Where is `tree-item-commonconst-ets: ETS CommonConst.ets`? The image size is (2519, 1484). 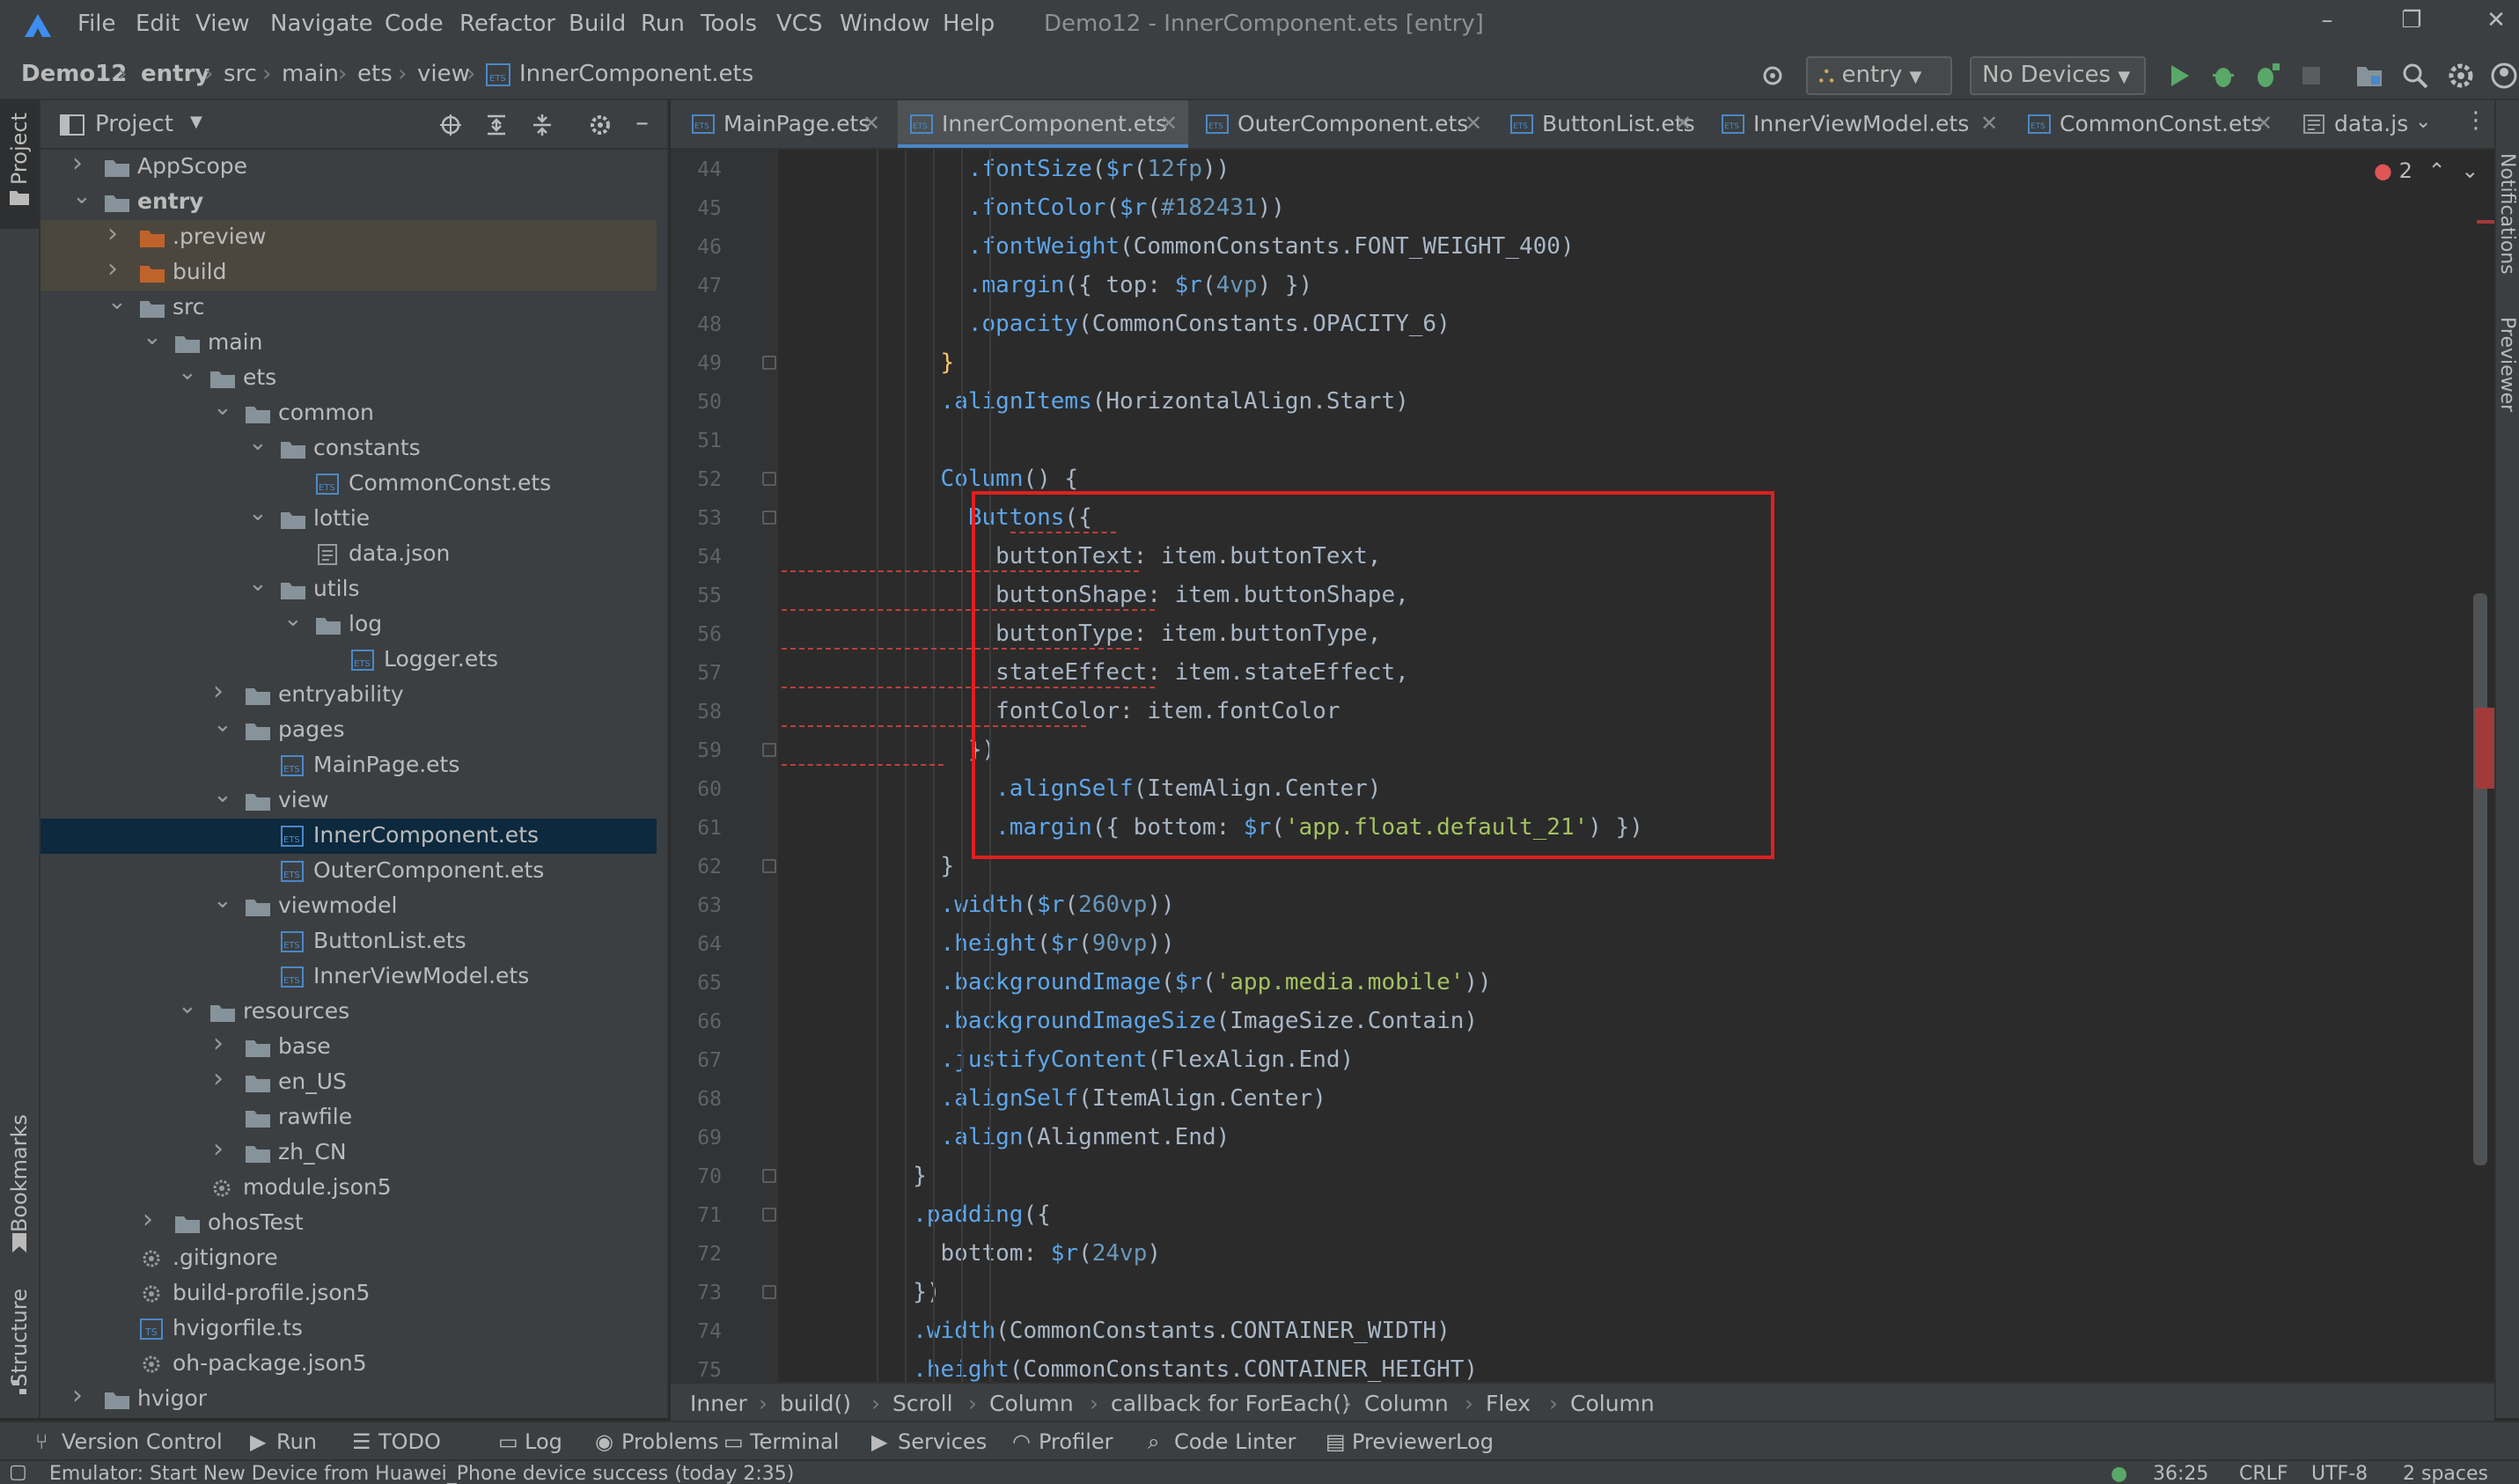 tree-item-commonconst-ets: ETS CommonConst.ets is located at coordinates (348, 484).